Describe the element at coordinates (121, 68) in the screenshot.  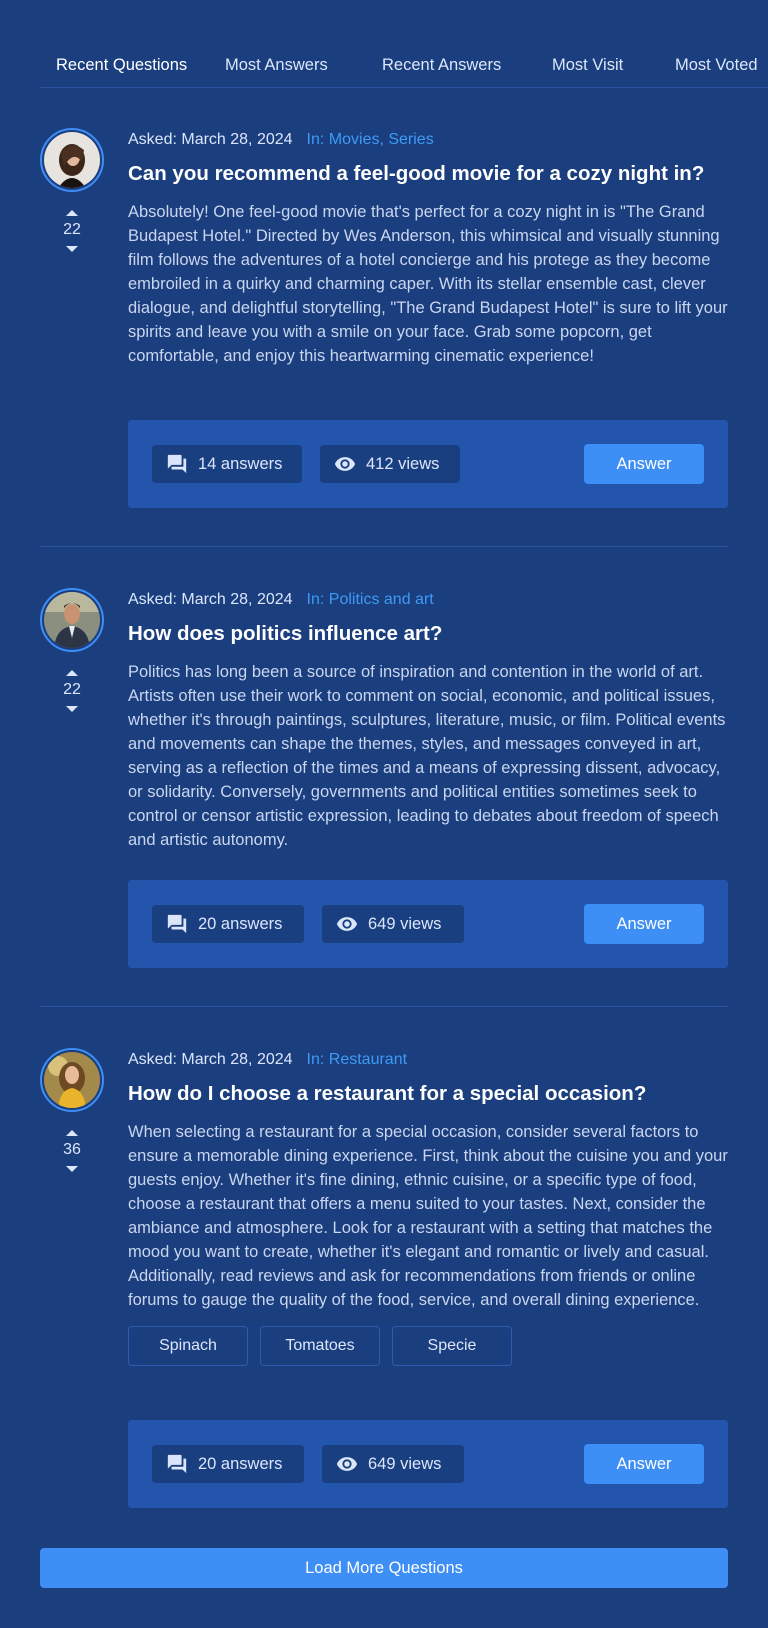
I see `tab-recent-questions: Recent Questions` at that location.